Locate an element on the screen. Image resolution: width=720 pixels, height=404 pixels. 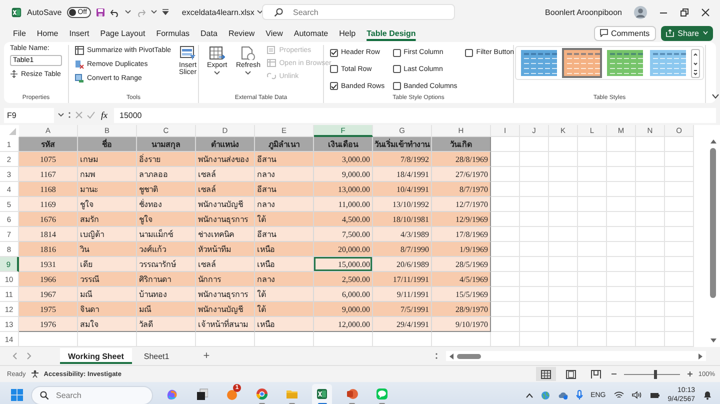
share-button: Share is located at coordinates (686, 33).